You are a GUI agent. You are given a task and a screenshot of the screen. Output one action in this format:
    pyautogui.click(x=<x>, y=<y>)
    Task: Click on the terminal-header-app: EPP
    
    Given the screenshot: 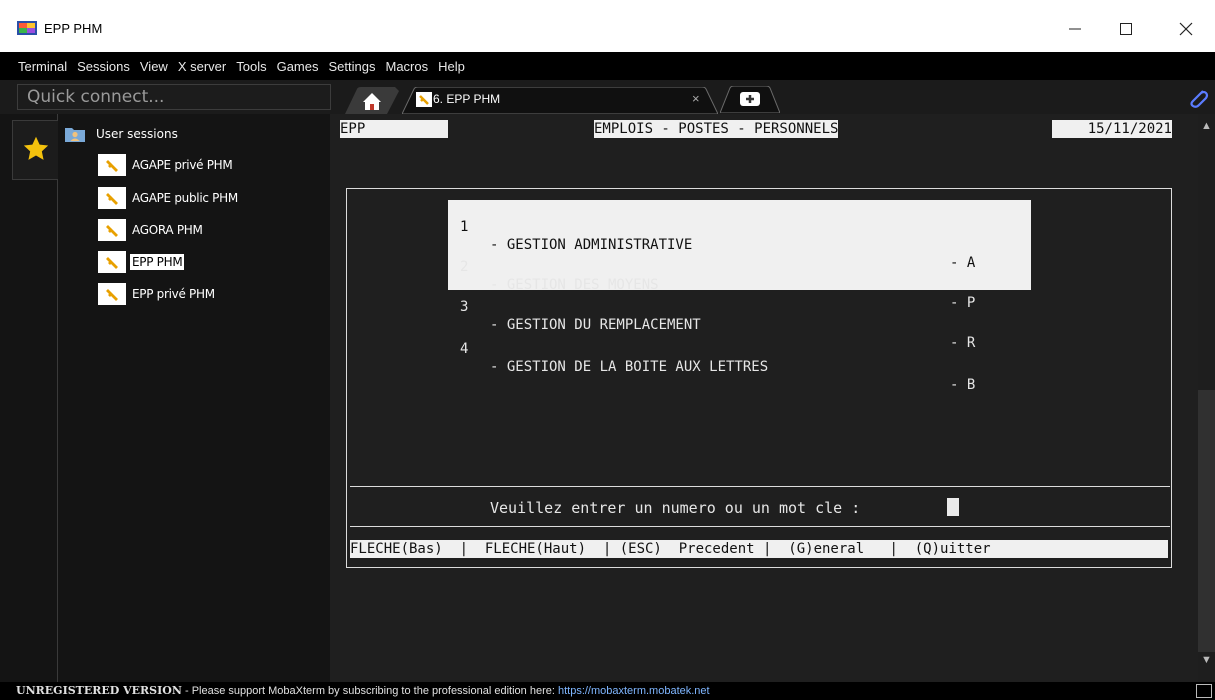 What is the action you would take?
    pyautogui.click(x=394, y=129)
    